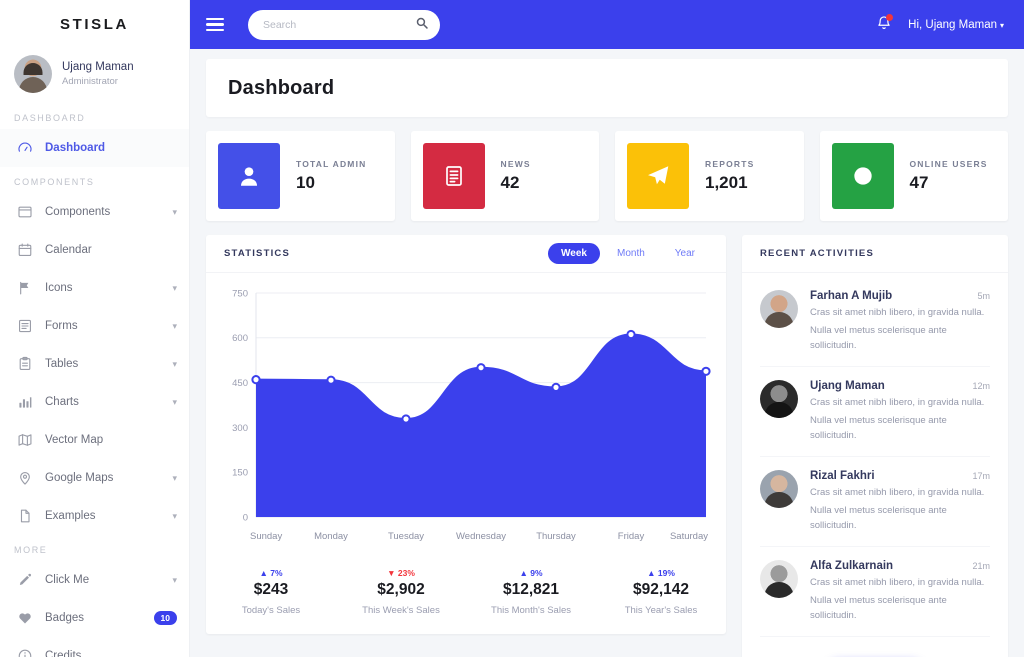 The image size is (1024, 657). I want to click on sales-summary-item: ▼ 23% $2,902 This Week's Sales, so click(401, 592).